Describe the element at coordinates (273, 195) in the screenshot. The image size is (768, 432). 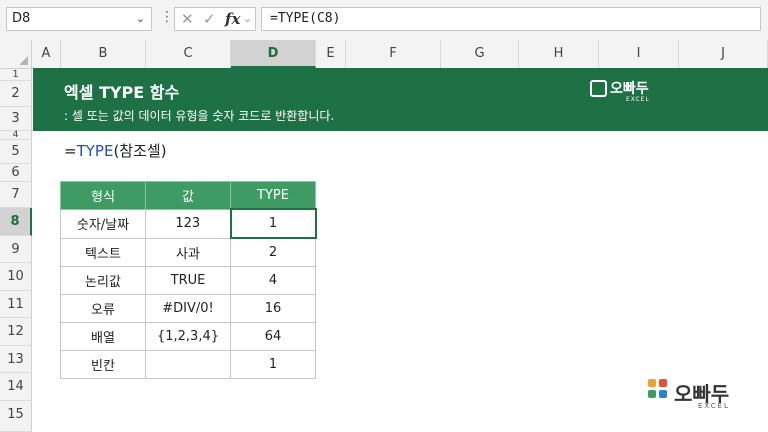
I see `table-header: TYPE` at that location.